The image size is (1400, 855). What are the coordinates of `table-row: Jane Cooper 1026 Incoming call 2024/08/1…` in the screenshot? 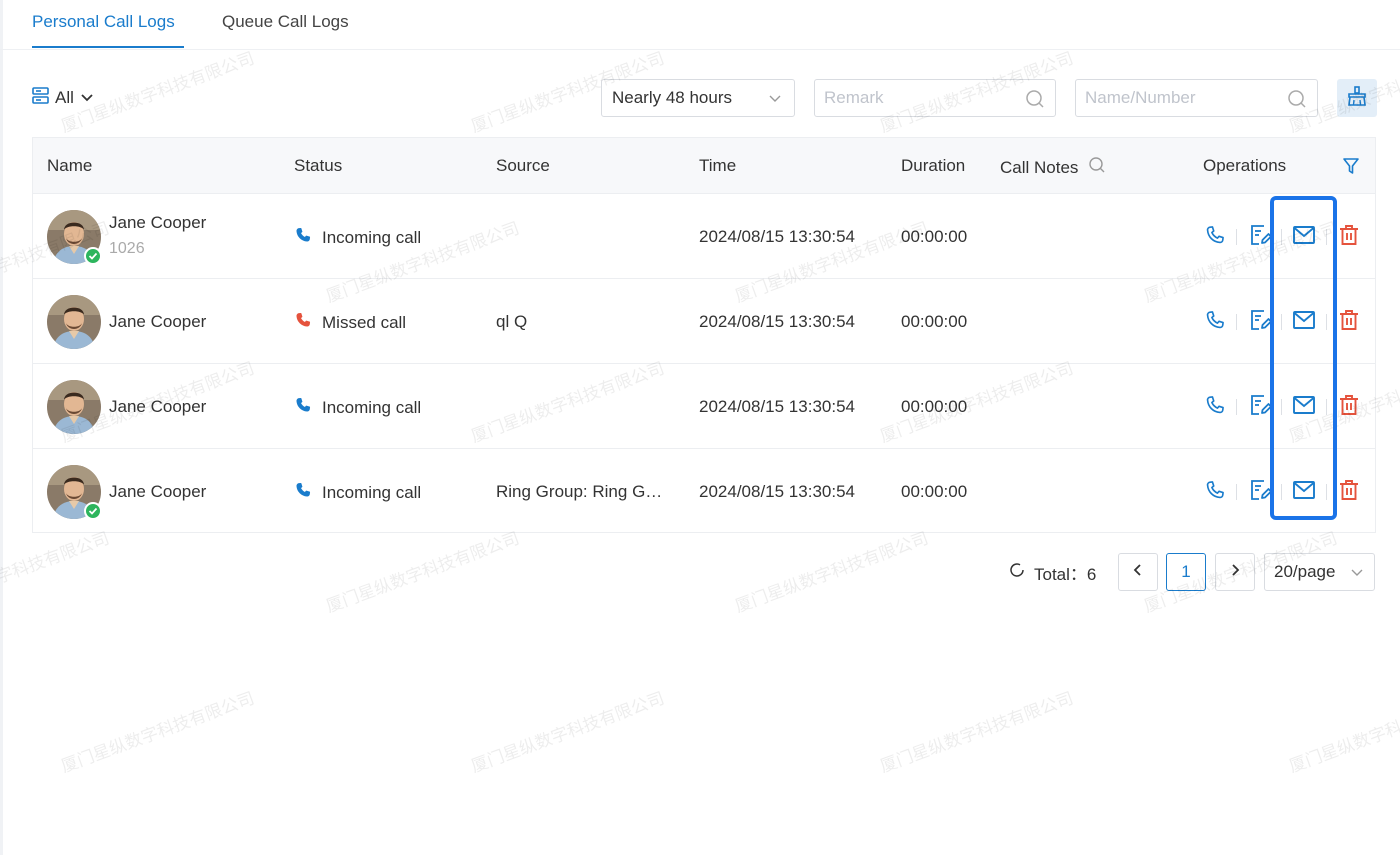 It's located at (704, 236).